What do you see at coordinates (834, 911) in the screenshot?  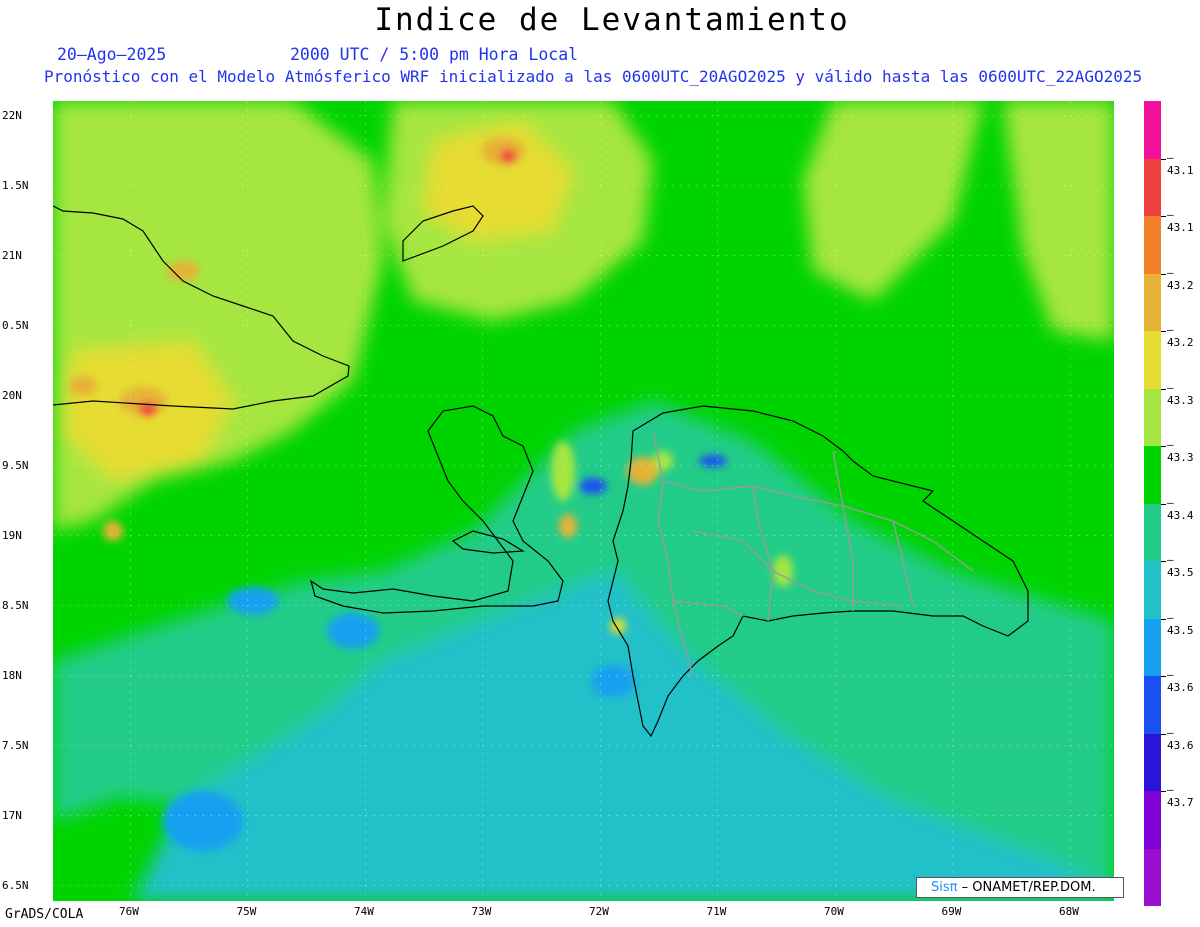 I see `lon-label: 70W` at bounding box center [834, 911].